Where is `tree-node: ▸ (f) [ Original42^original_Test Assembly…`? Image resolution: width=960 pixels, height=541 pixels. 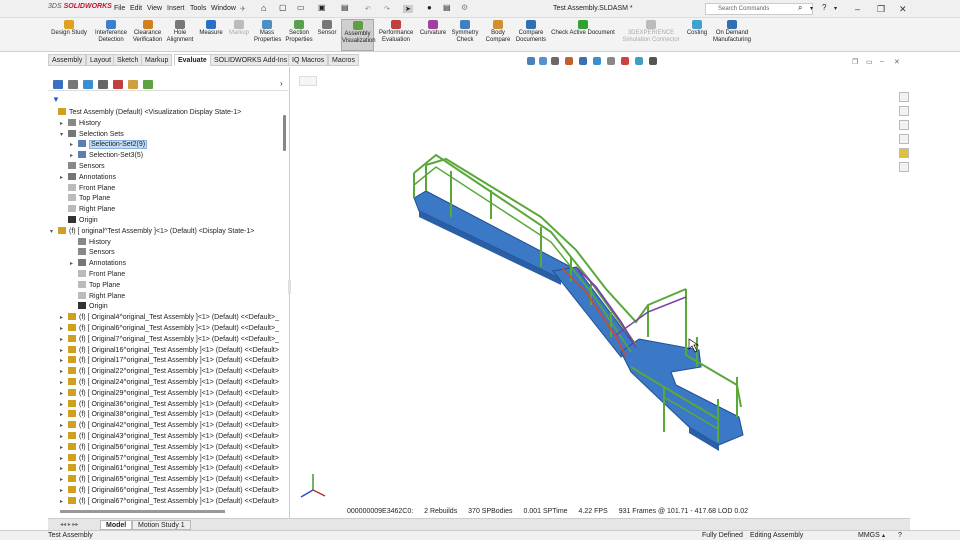 tree-node: ▸ (f) [ Original42^original_Test Assembly… is located at coordinates (169, 425).